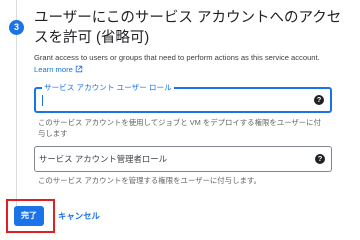 Image resolution: width=360 pixels, height=240 pixels. What do you see at coordinates (103, 159) in the screenshot?
I see `service-account-admin-role-label: サービス アカウント管理者ロール` at bounding box center [103, 159].